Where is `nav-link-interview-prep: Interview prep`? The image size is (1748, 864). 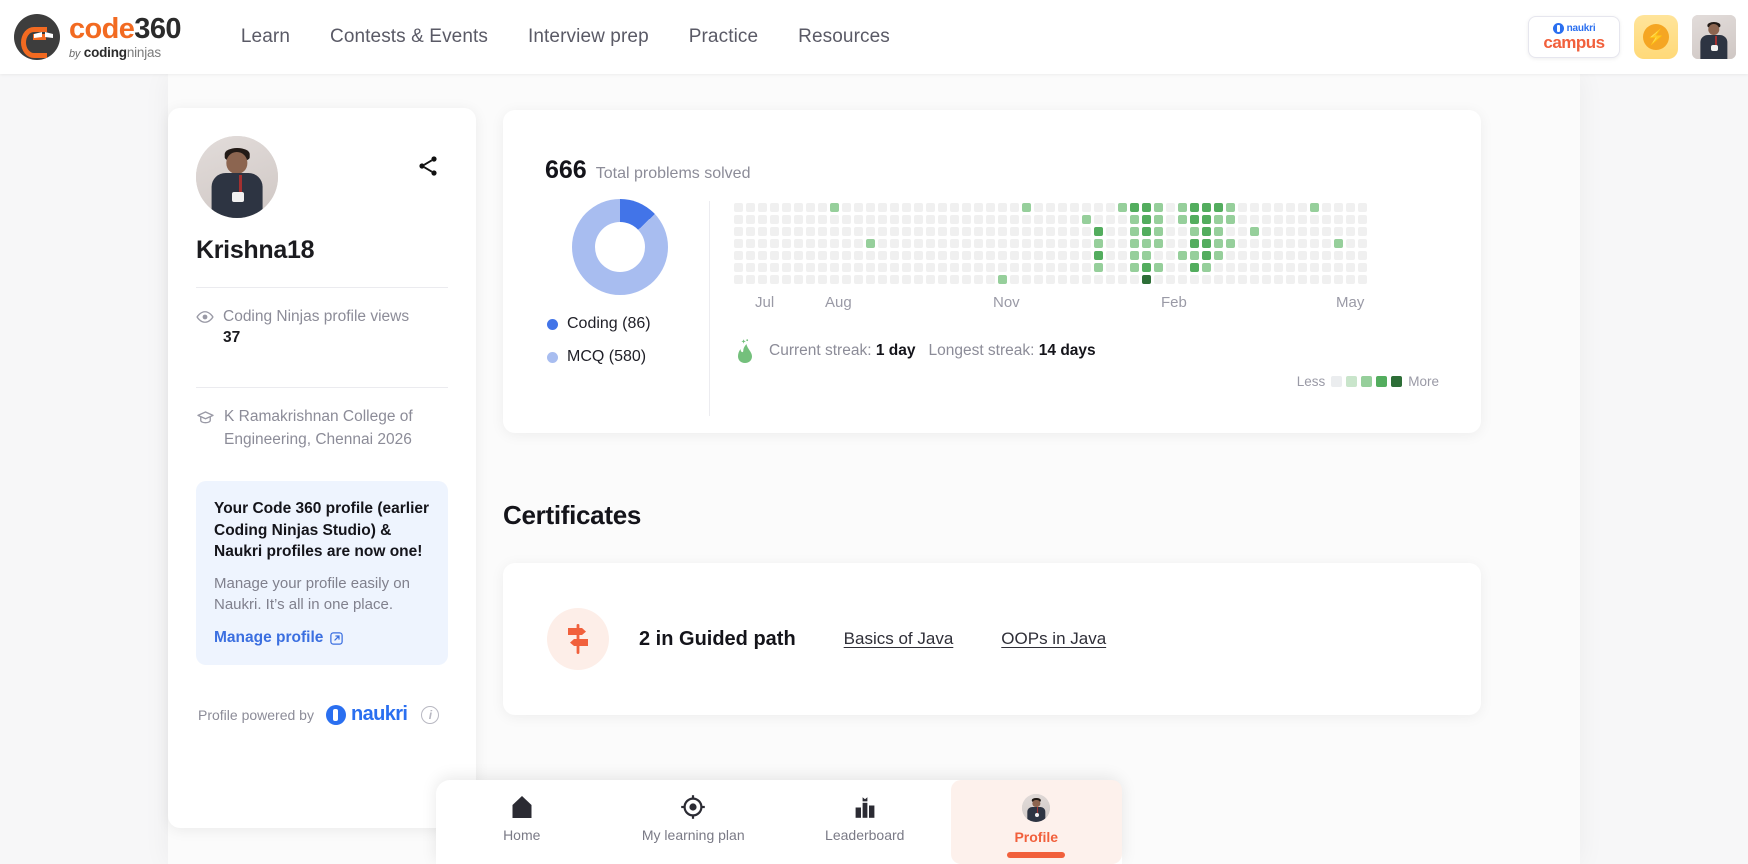
nav-link-interview-prep: Interview prep is located at coordinates (588, 37).